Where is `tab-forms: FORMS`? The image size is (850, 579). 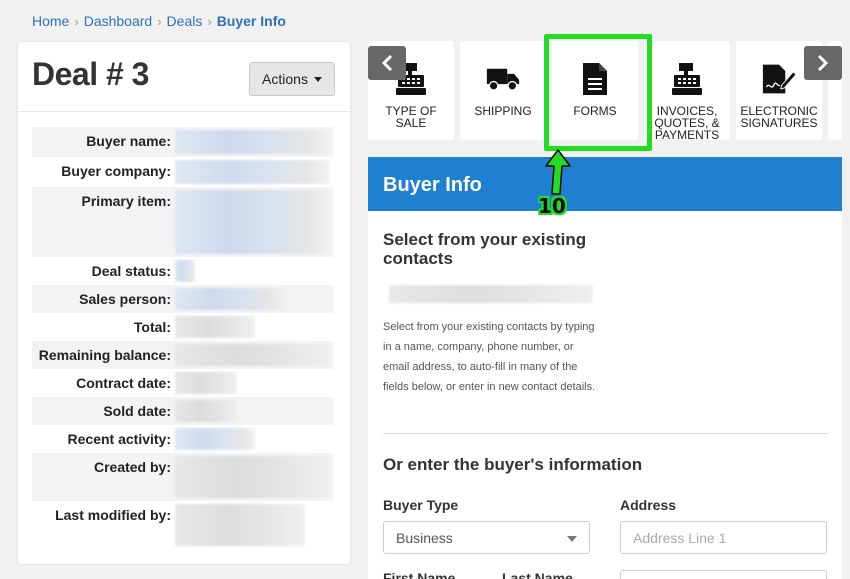 tab-forms: FORMS is located at coordinates (595, 90).